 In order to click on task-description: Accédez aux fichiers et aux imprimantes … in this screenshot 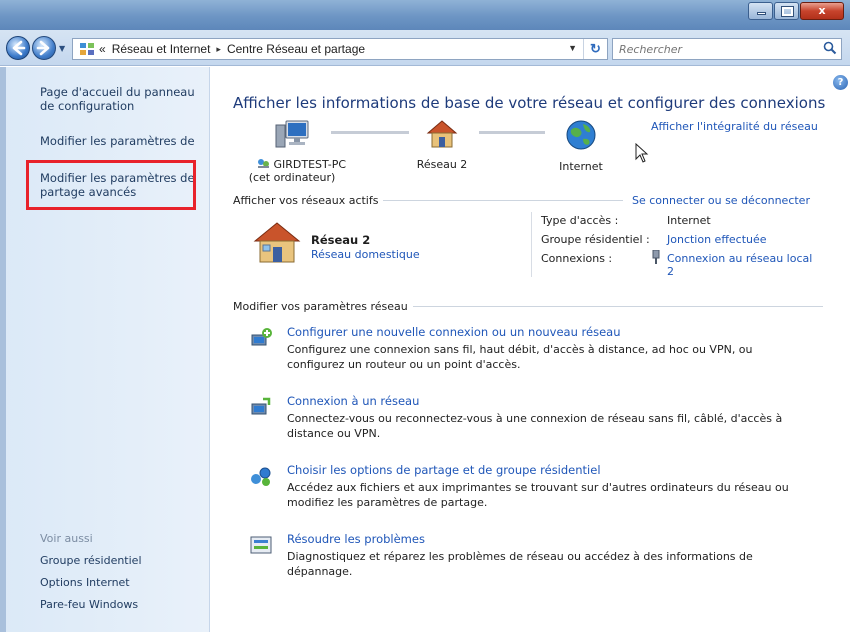, I will do `click(538, 495)`.